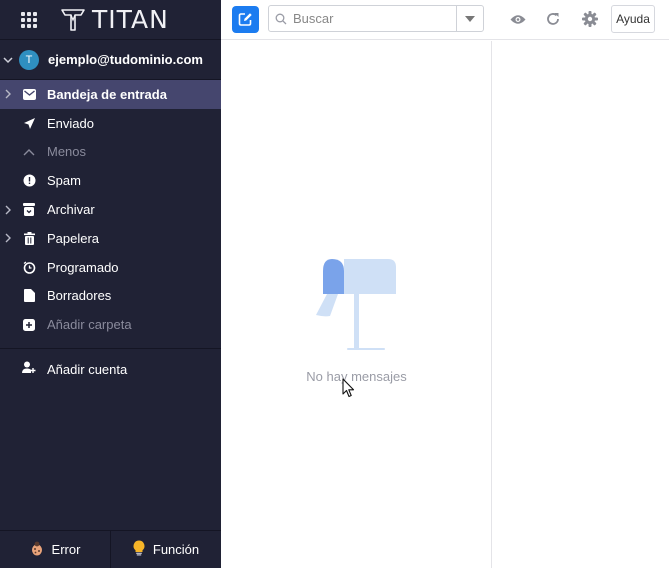 Image resolution: width=669 pixels, height=568 pixels. What do you see at coordinates (73, 19) in the screenshot?
I see `titan-logo-icon` at bounding box center [73, 19].